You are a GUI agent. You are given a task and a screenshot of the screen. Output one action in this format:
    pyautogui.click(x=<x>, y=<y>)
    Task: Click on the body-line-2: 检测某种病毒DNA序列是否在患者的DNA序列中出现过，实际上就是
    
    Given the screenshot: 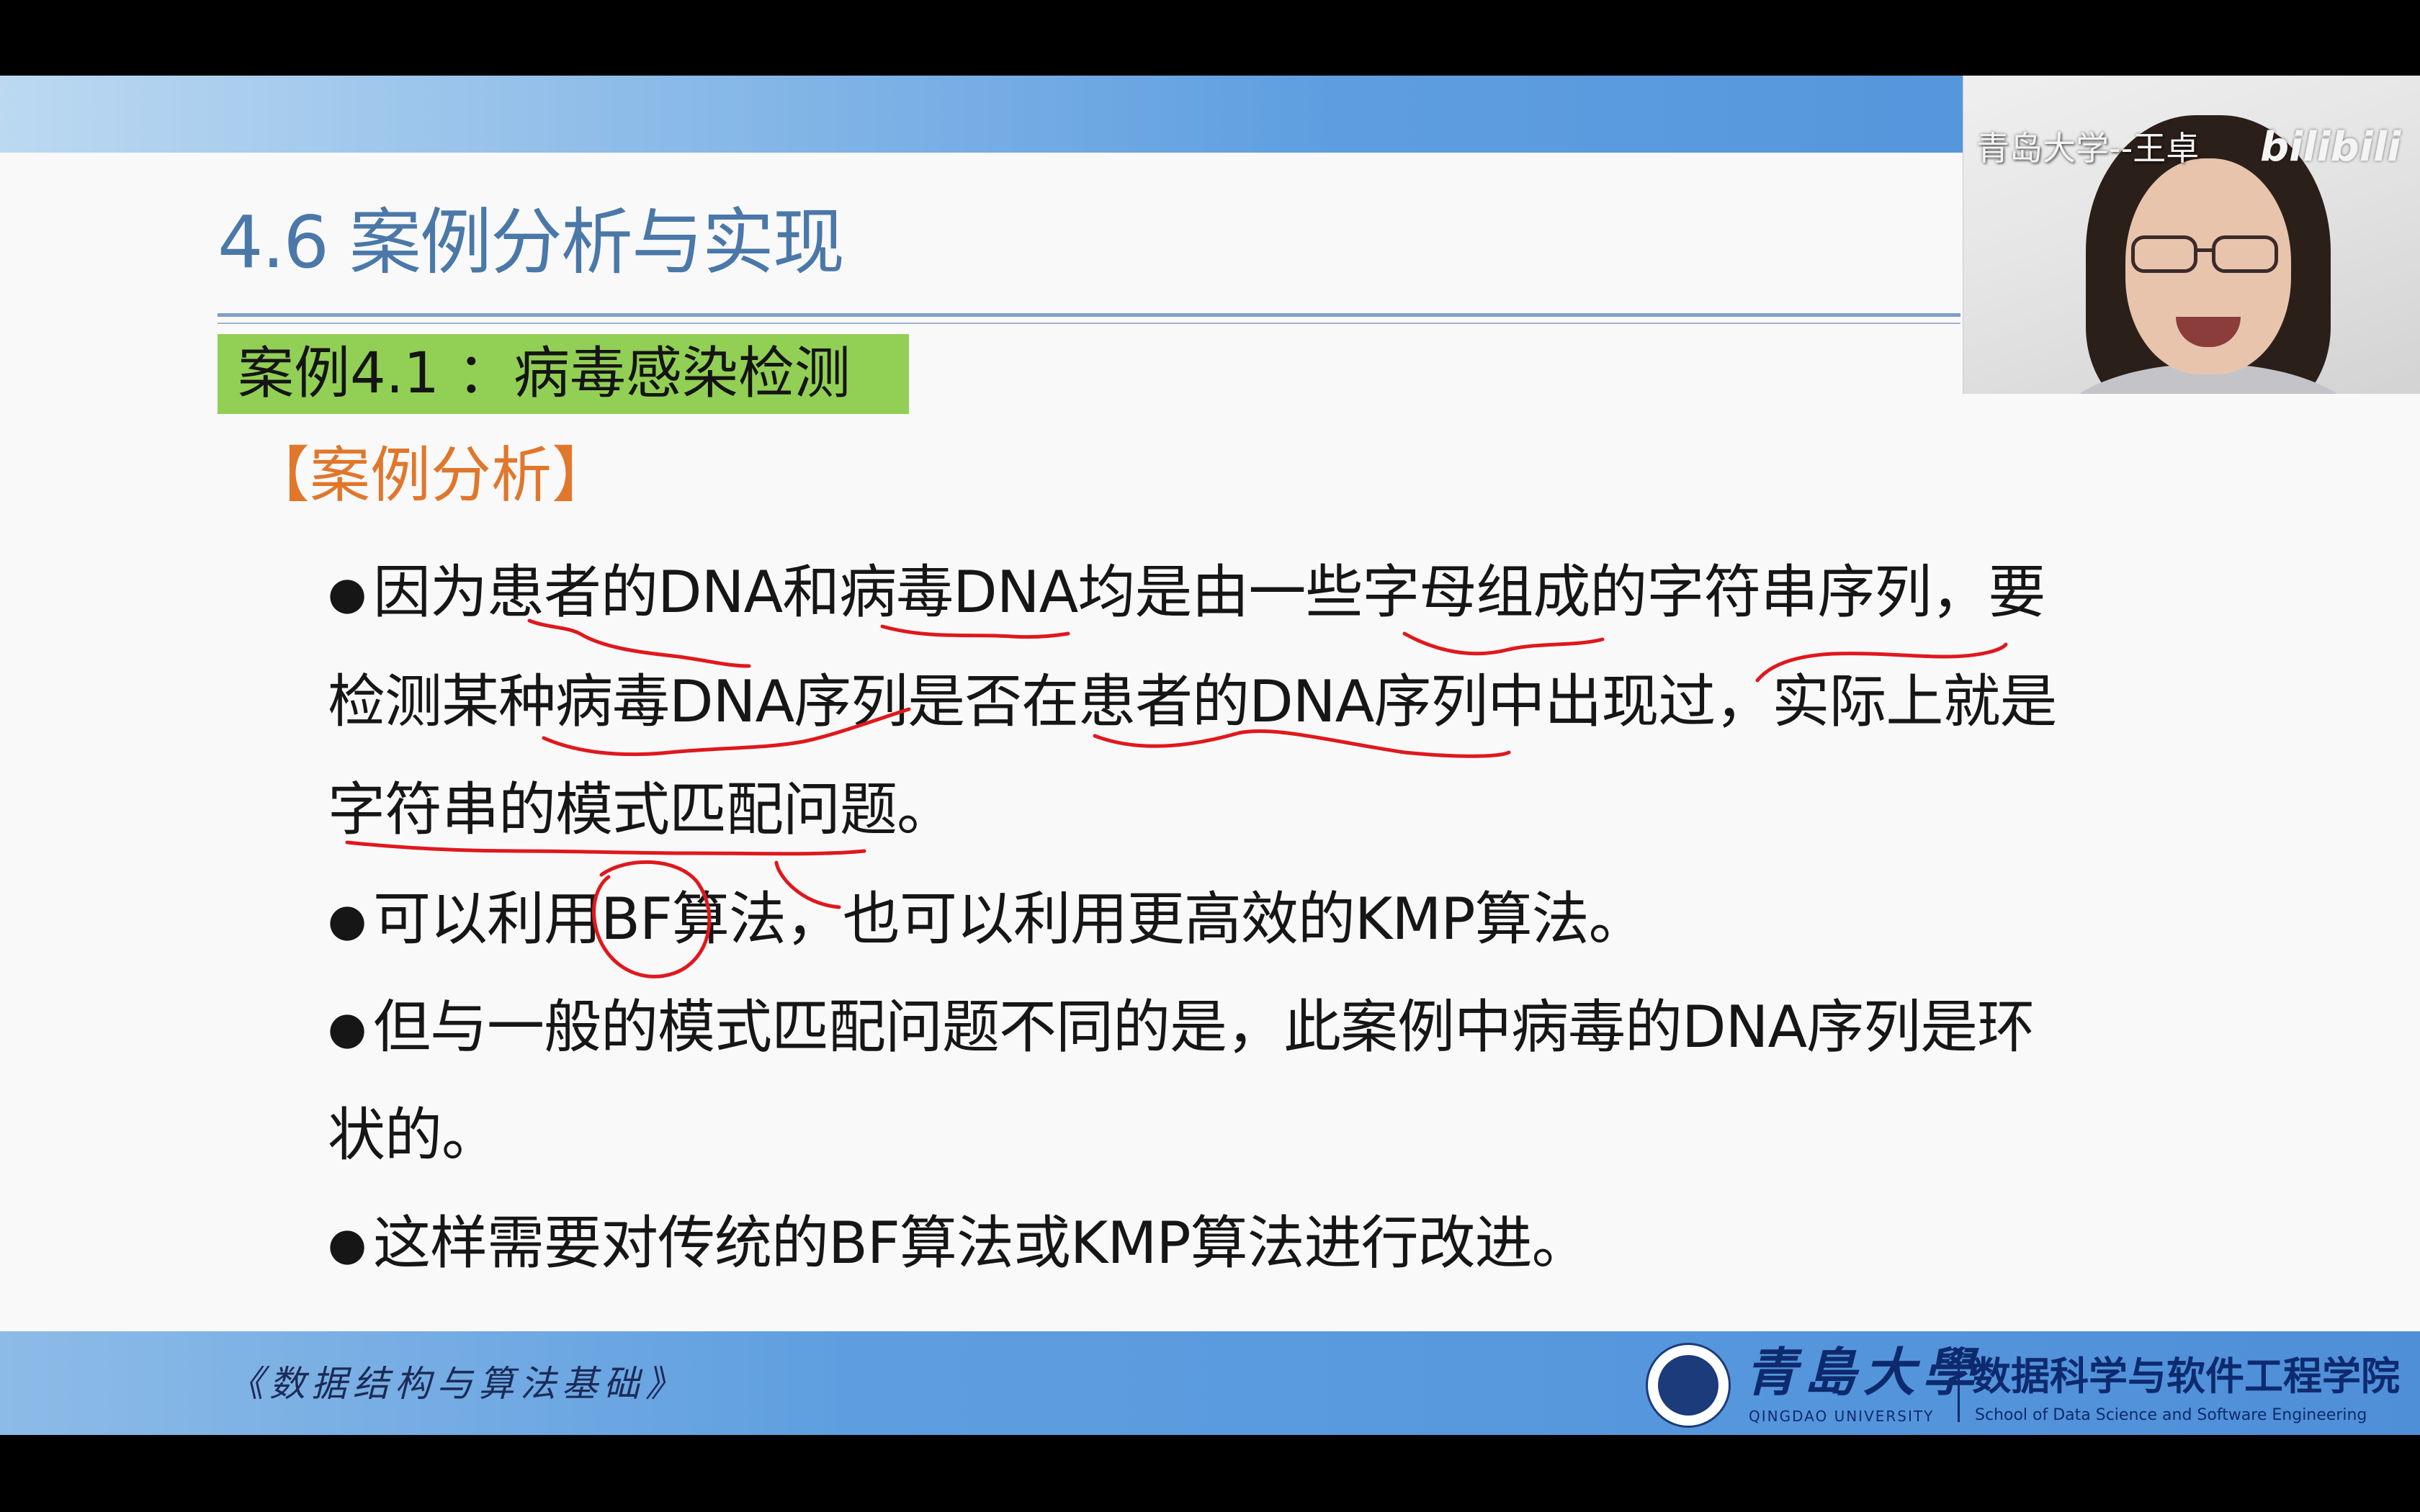 What is the action you would take?
    pyautogui.click(x=1192, y=701)
    